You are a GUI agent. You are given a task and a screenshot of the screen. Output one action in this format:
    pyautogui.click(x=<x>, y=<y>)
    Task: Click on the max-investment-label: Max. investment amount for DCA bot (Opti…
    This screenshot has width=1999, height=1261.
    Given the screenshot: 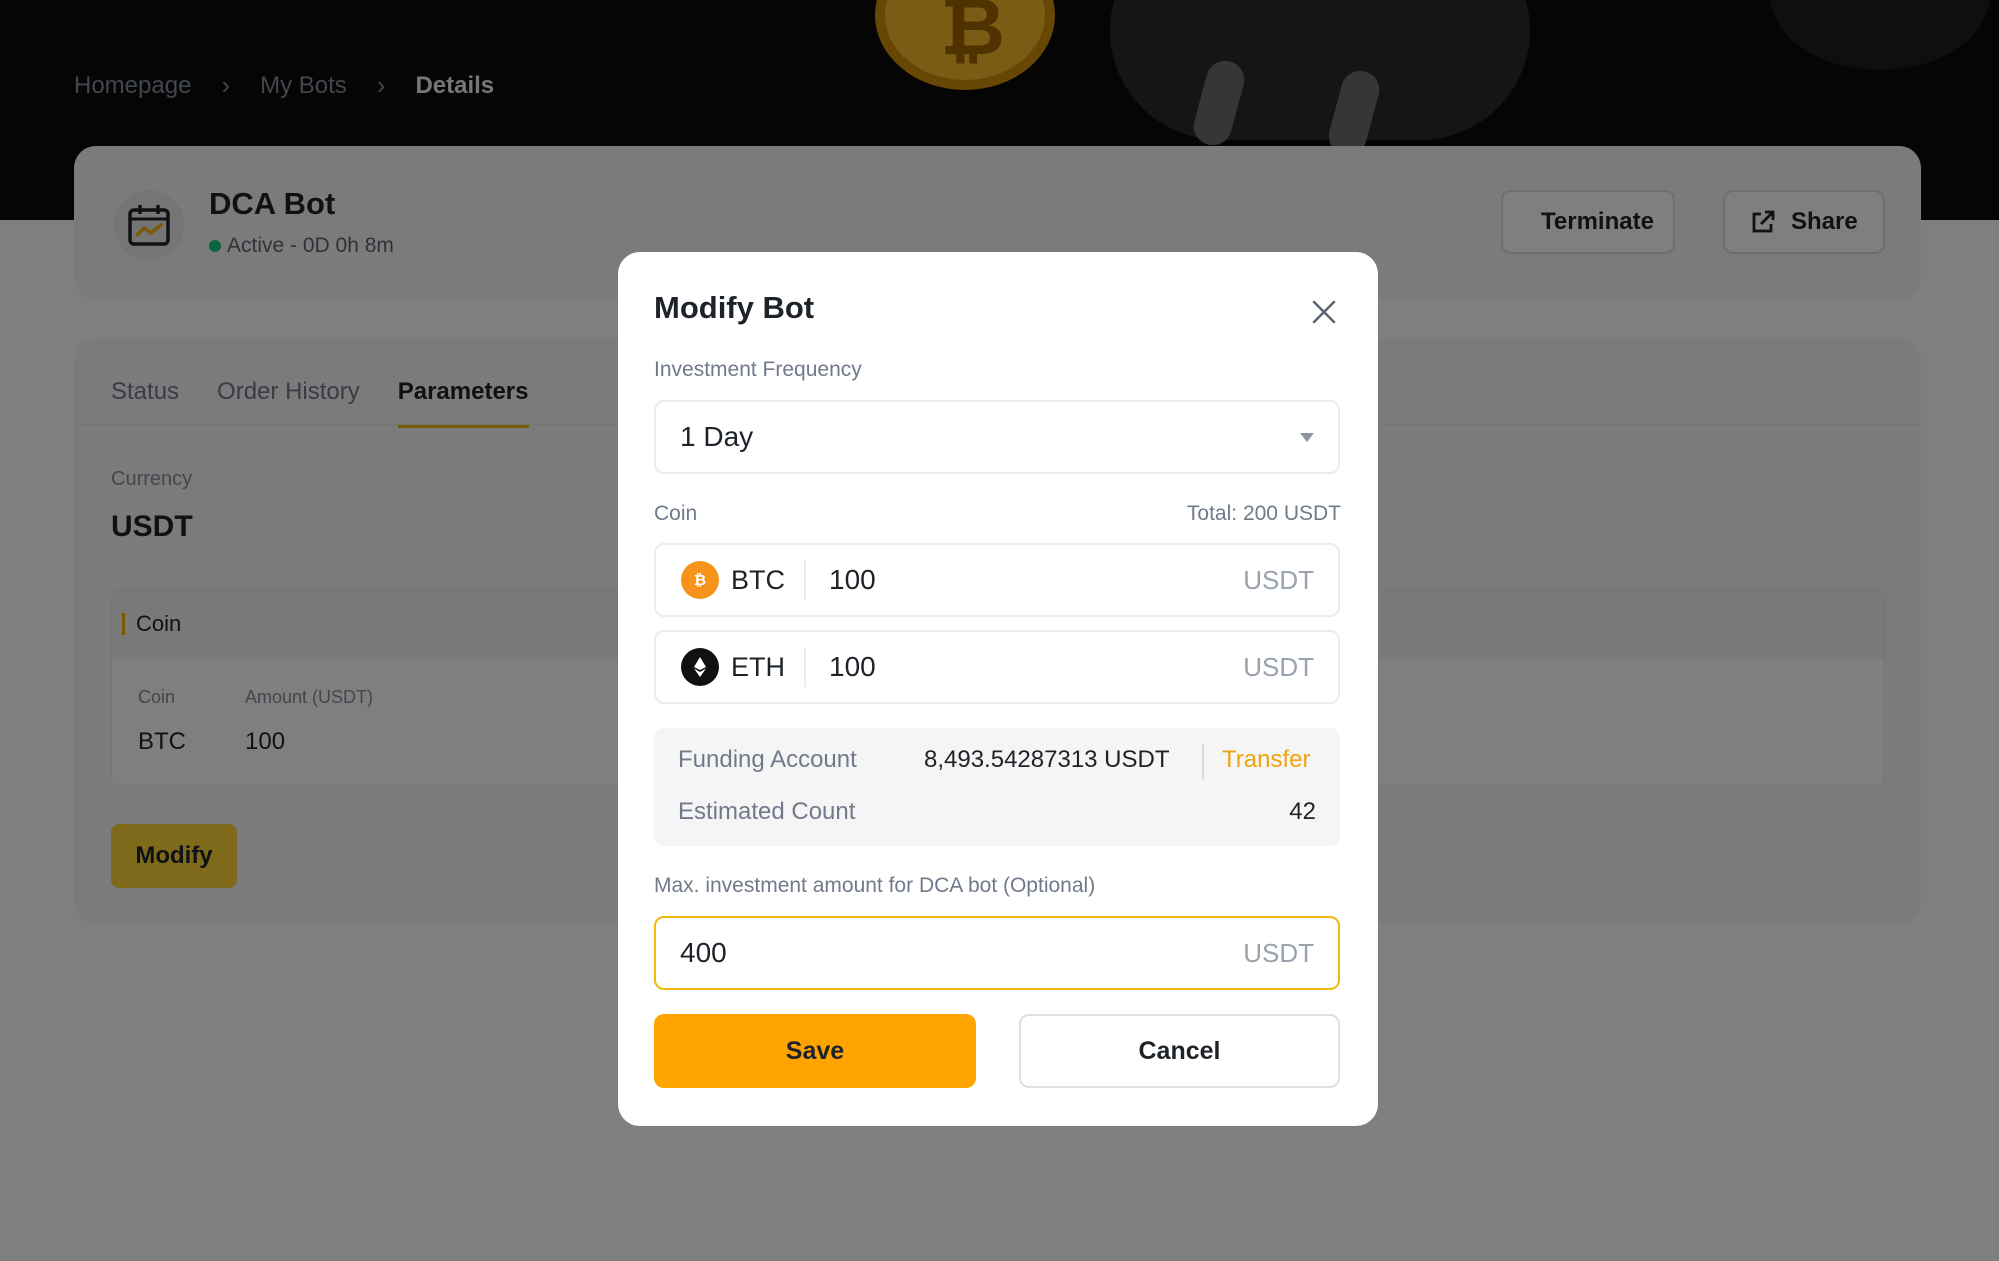 What is the action you would take?
    pyautogui.click(x=875, y=885)
    